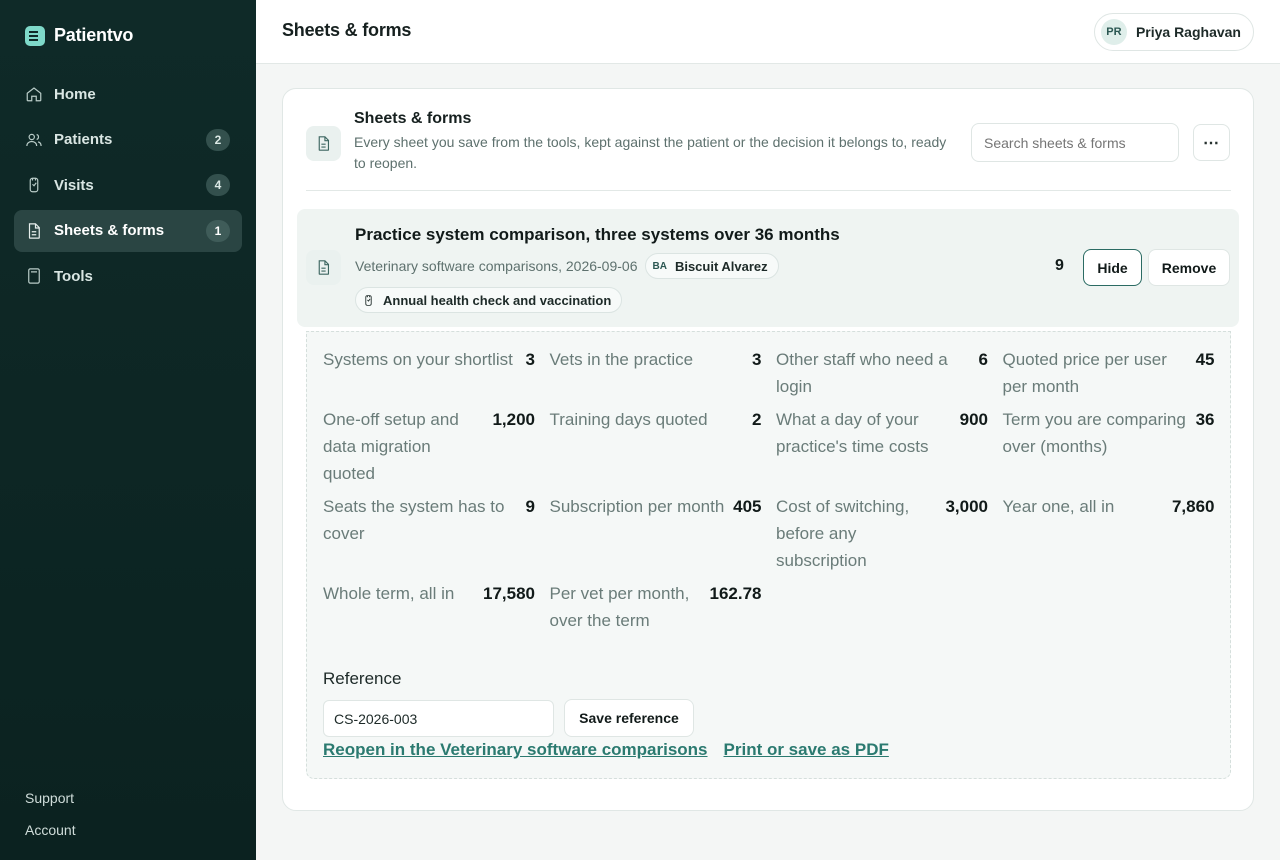  I want to click on sidebar-footer: Support Account, so click(50, 806).